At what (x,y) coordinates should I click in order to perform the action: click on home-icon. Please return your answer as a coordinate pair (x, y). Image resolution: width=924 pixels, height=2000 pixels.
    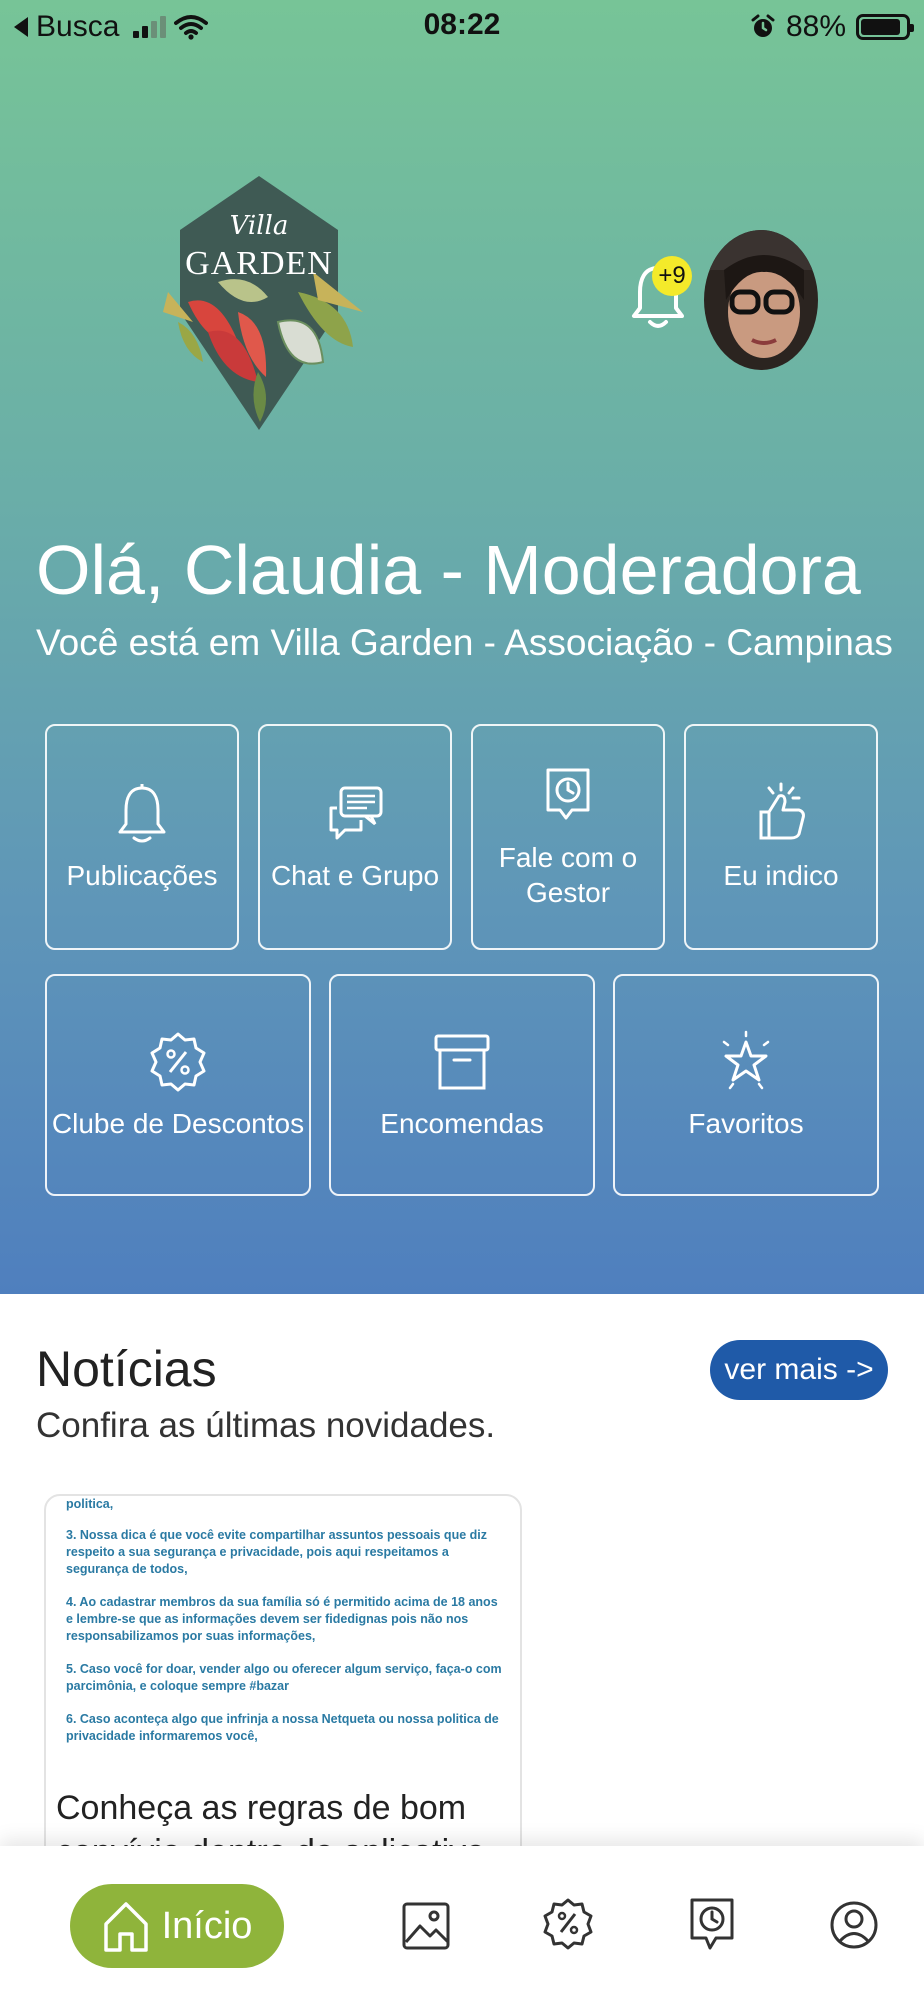
    Looking at the image, I should click on (125, 1927).